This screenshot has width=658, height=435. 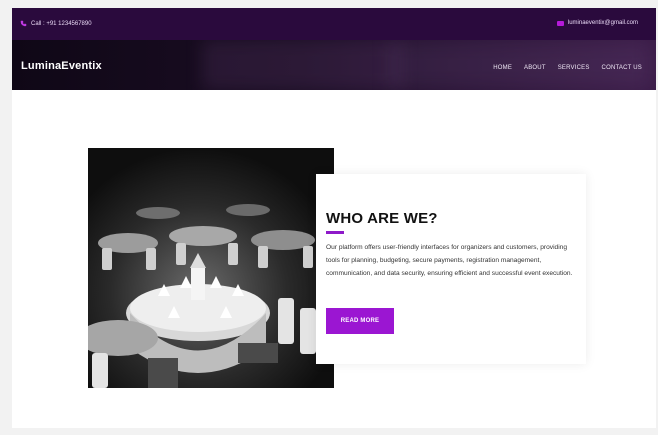 What do you see at coordinates (382, 218) in the screenshot?
I see `about-title: WHO ARE WE?` at bounding box center [382, 218].